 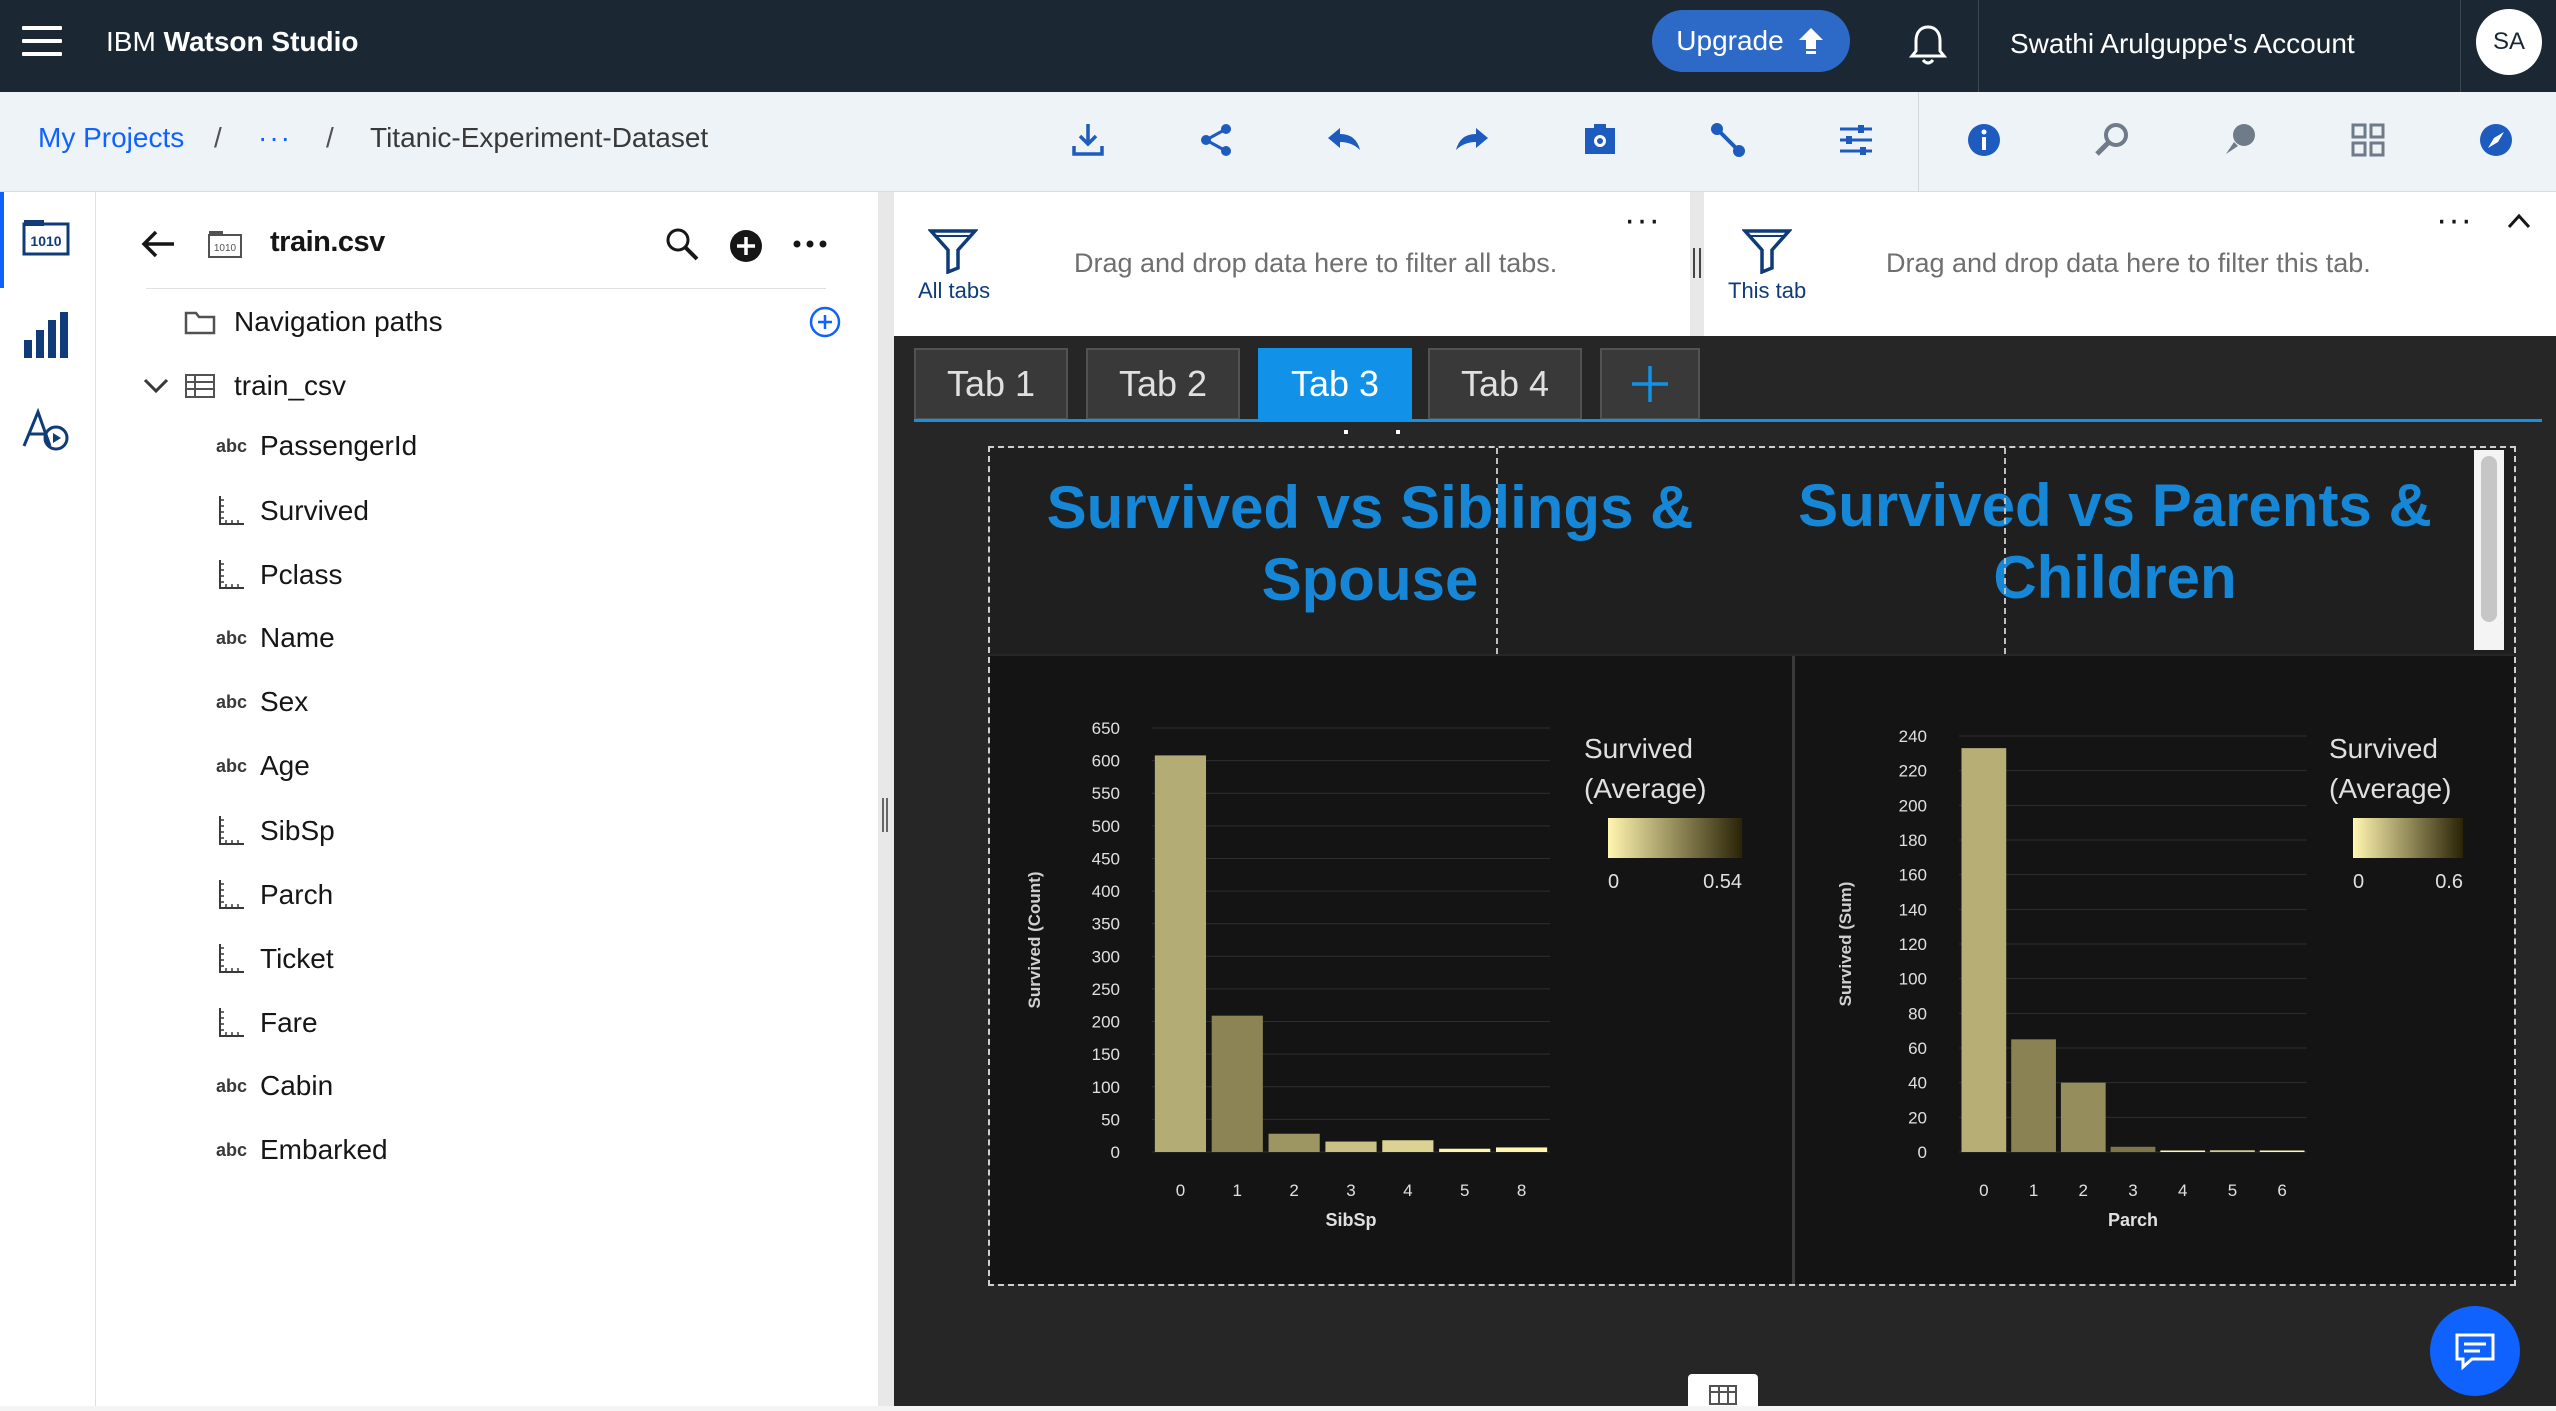 What do you see at coordinates (991, 384) in the screenshot?
I see `tab-1: Tab 1` at bounding box center [991, 384].